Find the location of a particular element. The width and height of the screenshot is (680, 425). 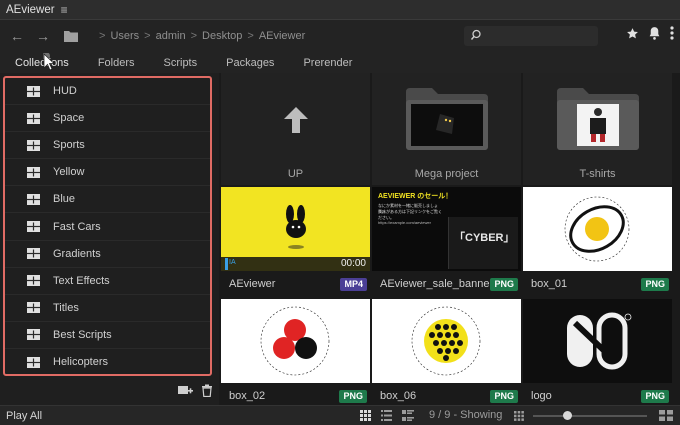

slider-knob is located at coordinates (567, 415).